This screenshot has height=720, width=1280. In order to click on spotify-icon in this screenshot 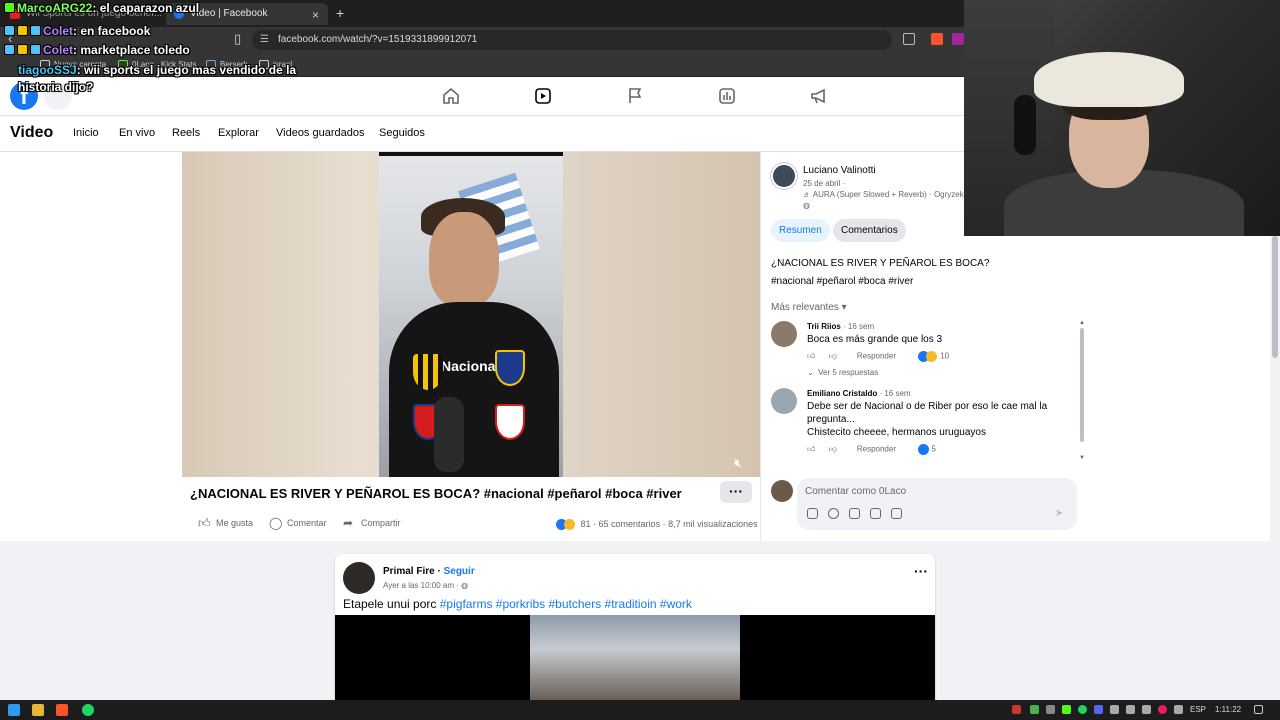, I will do `click(88, 710)`.